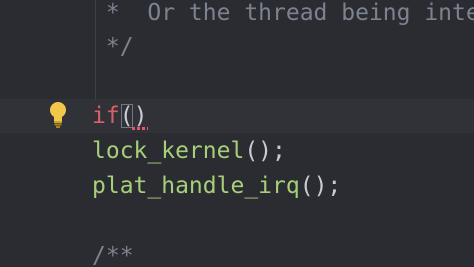 This screenshot has height=267, width=474. I want to click on comment-text: Or the thread being inte, so click(310, 13).